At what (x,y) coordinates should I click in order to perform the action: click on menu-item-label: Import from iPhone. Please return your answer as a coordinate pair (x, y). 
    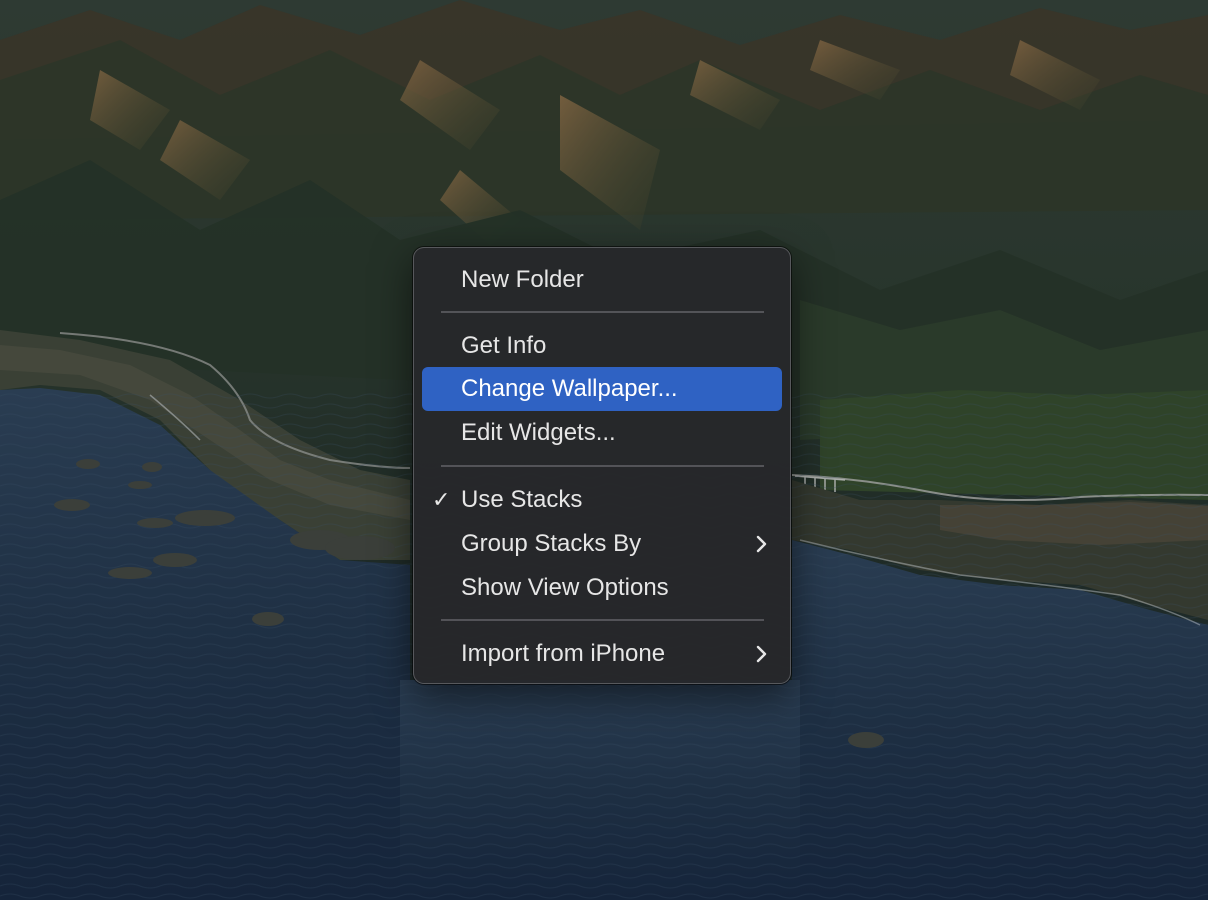
    Looking at the image, I should click on (563, 653).